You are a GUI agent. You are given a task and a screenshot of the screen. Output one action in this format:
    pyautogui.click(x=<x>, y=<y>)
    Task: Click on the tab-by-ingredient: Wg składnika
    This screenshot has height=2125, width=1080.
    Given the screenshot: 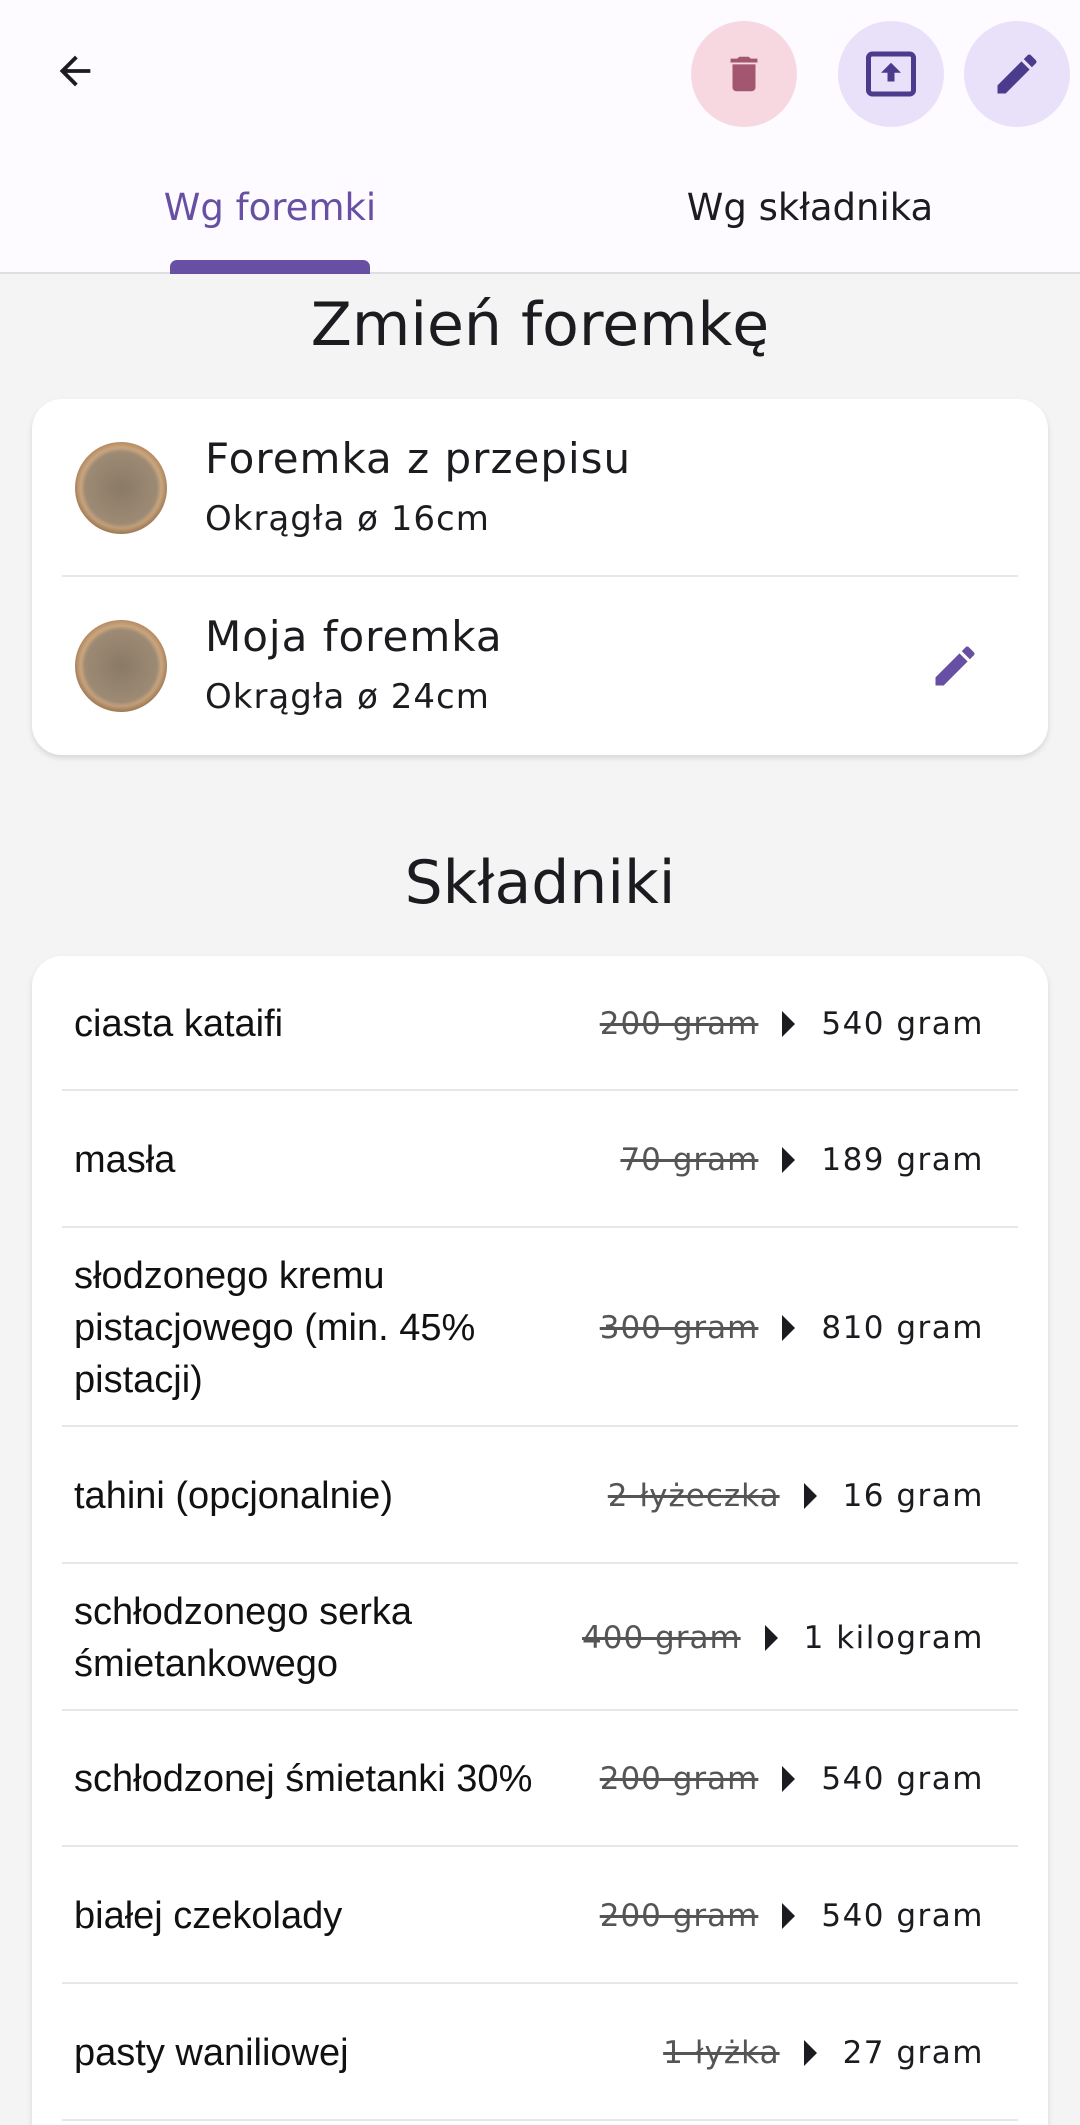 What is the action you would take?
    pyautogui.click(x=810, y=221)
    